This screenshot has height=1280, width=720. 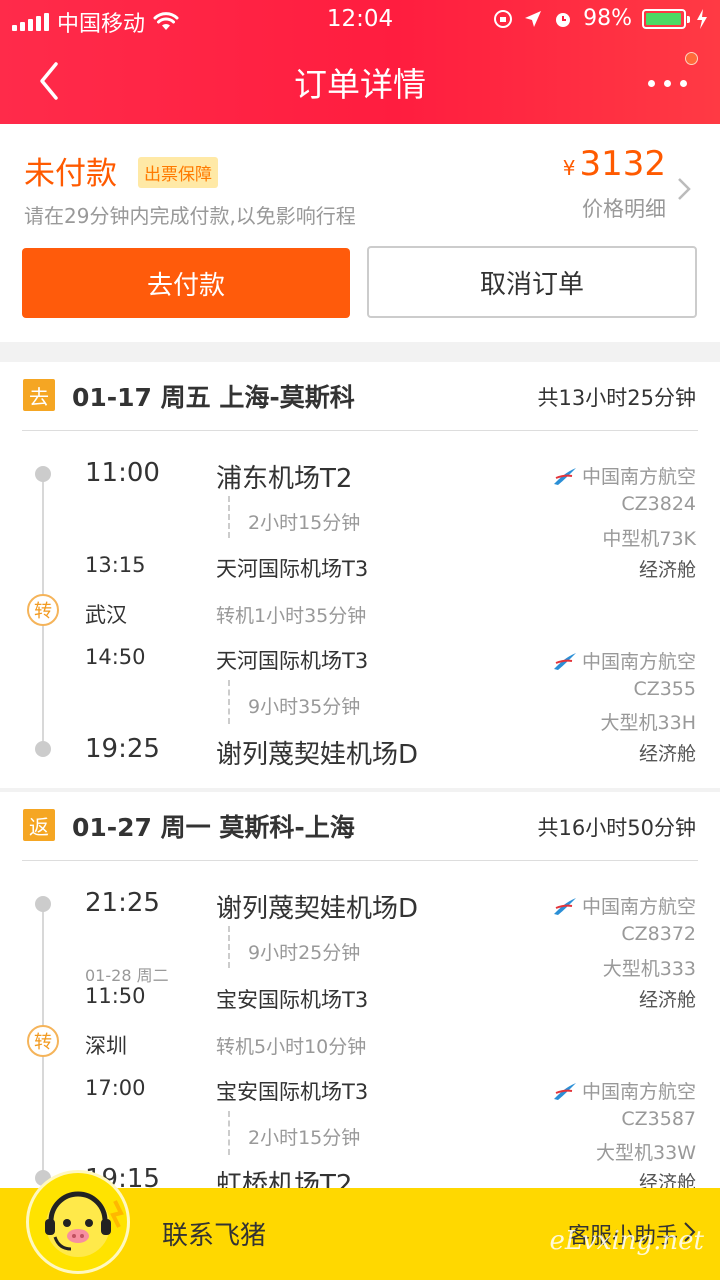 I want to click on departure-time: 11:00, so click(x=122, y=473).